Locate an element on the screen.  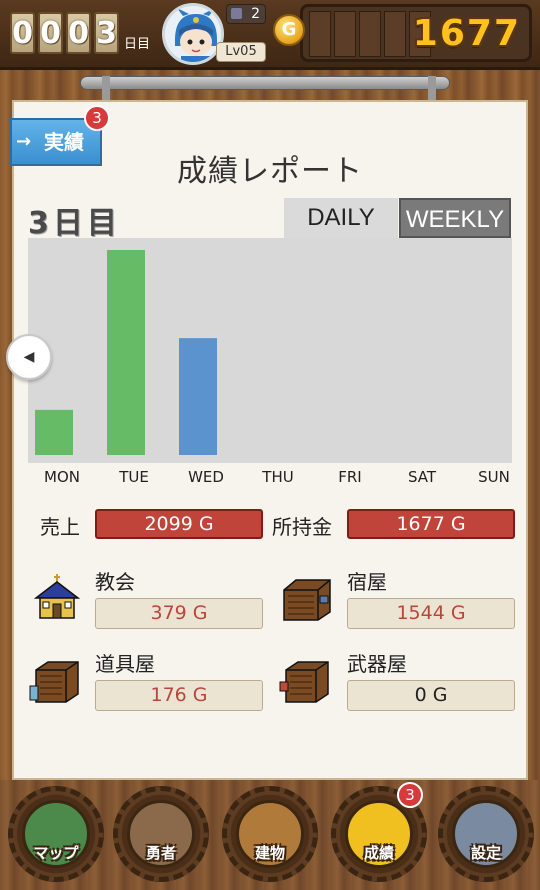
chart-bar-wed is located at coordinates (198, 396).